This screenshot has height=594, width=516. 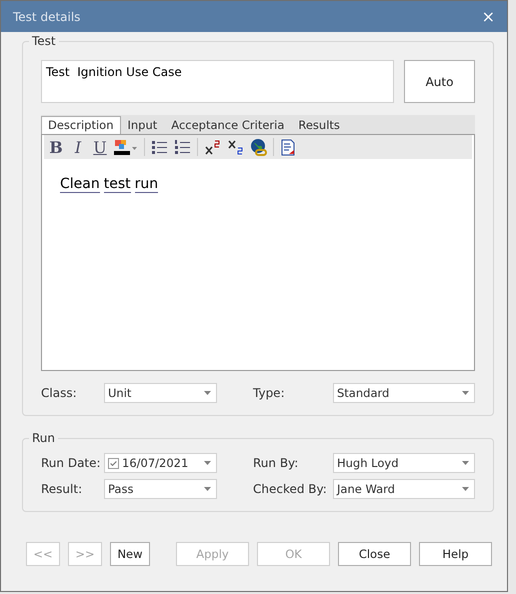 I want to click on field-label: Class:, so click(x=59, y=393).